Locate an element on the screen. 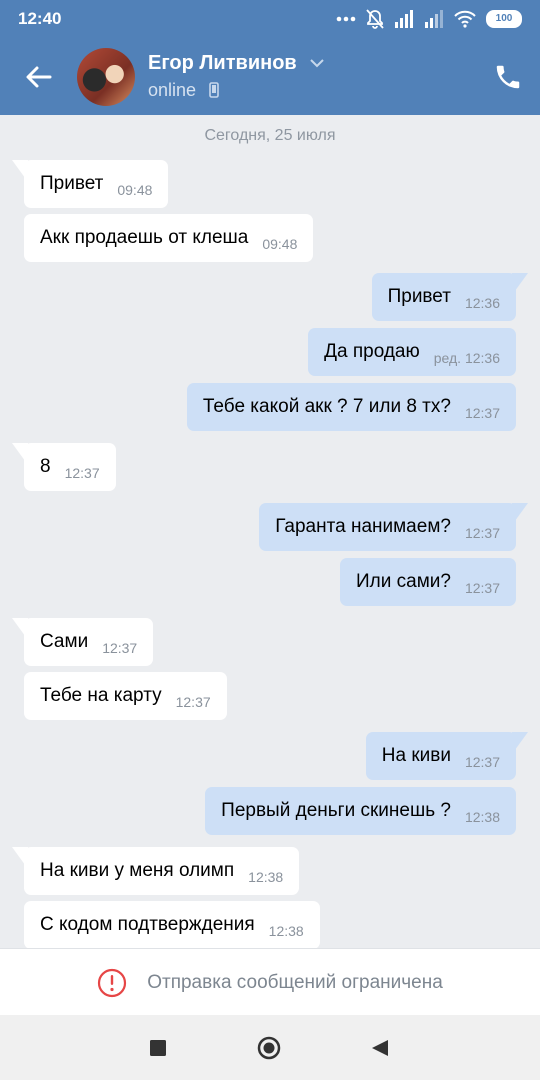 This screenshot has height=1080, width=540. message-text: Тебе на карту is located at coordinates (101, 695).